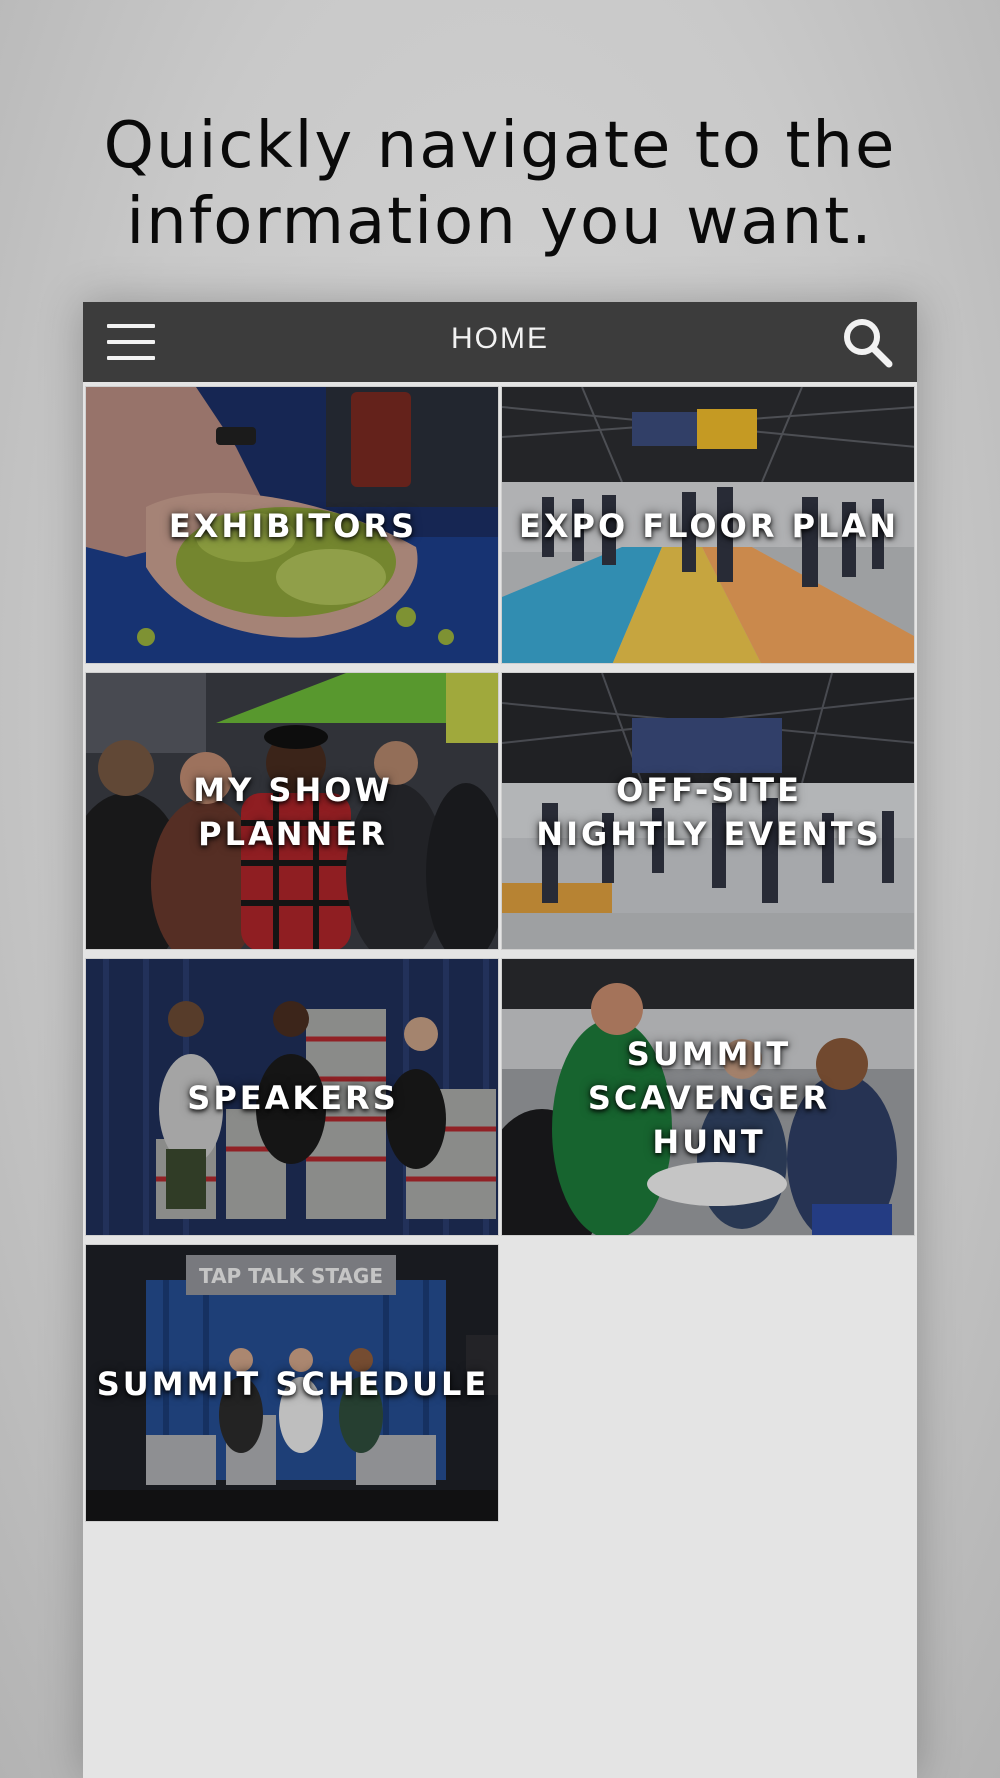 The height and width of the screenshot is (1778, 1000). I want to click on headline-line-2: information you want., so click(500, 222).